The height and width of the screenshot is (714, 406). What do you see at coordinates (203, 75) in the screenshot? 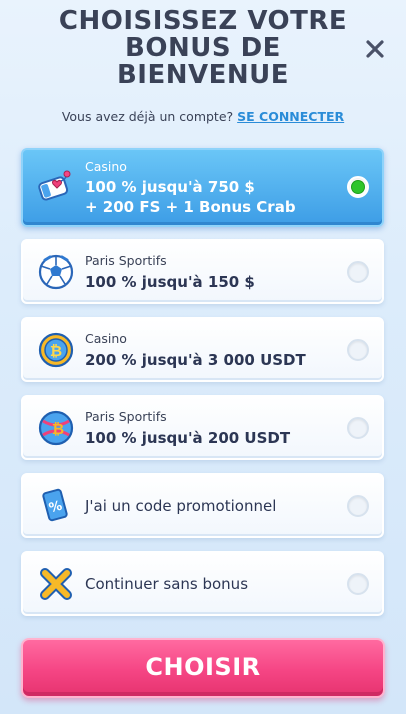
I see `title-line-3: BIENVENUE` at bounding box center [203, 75].